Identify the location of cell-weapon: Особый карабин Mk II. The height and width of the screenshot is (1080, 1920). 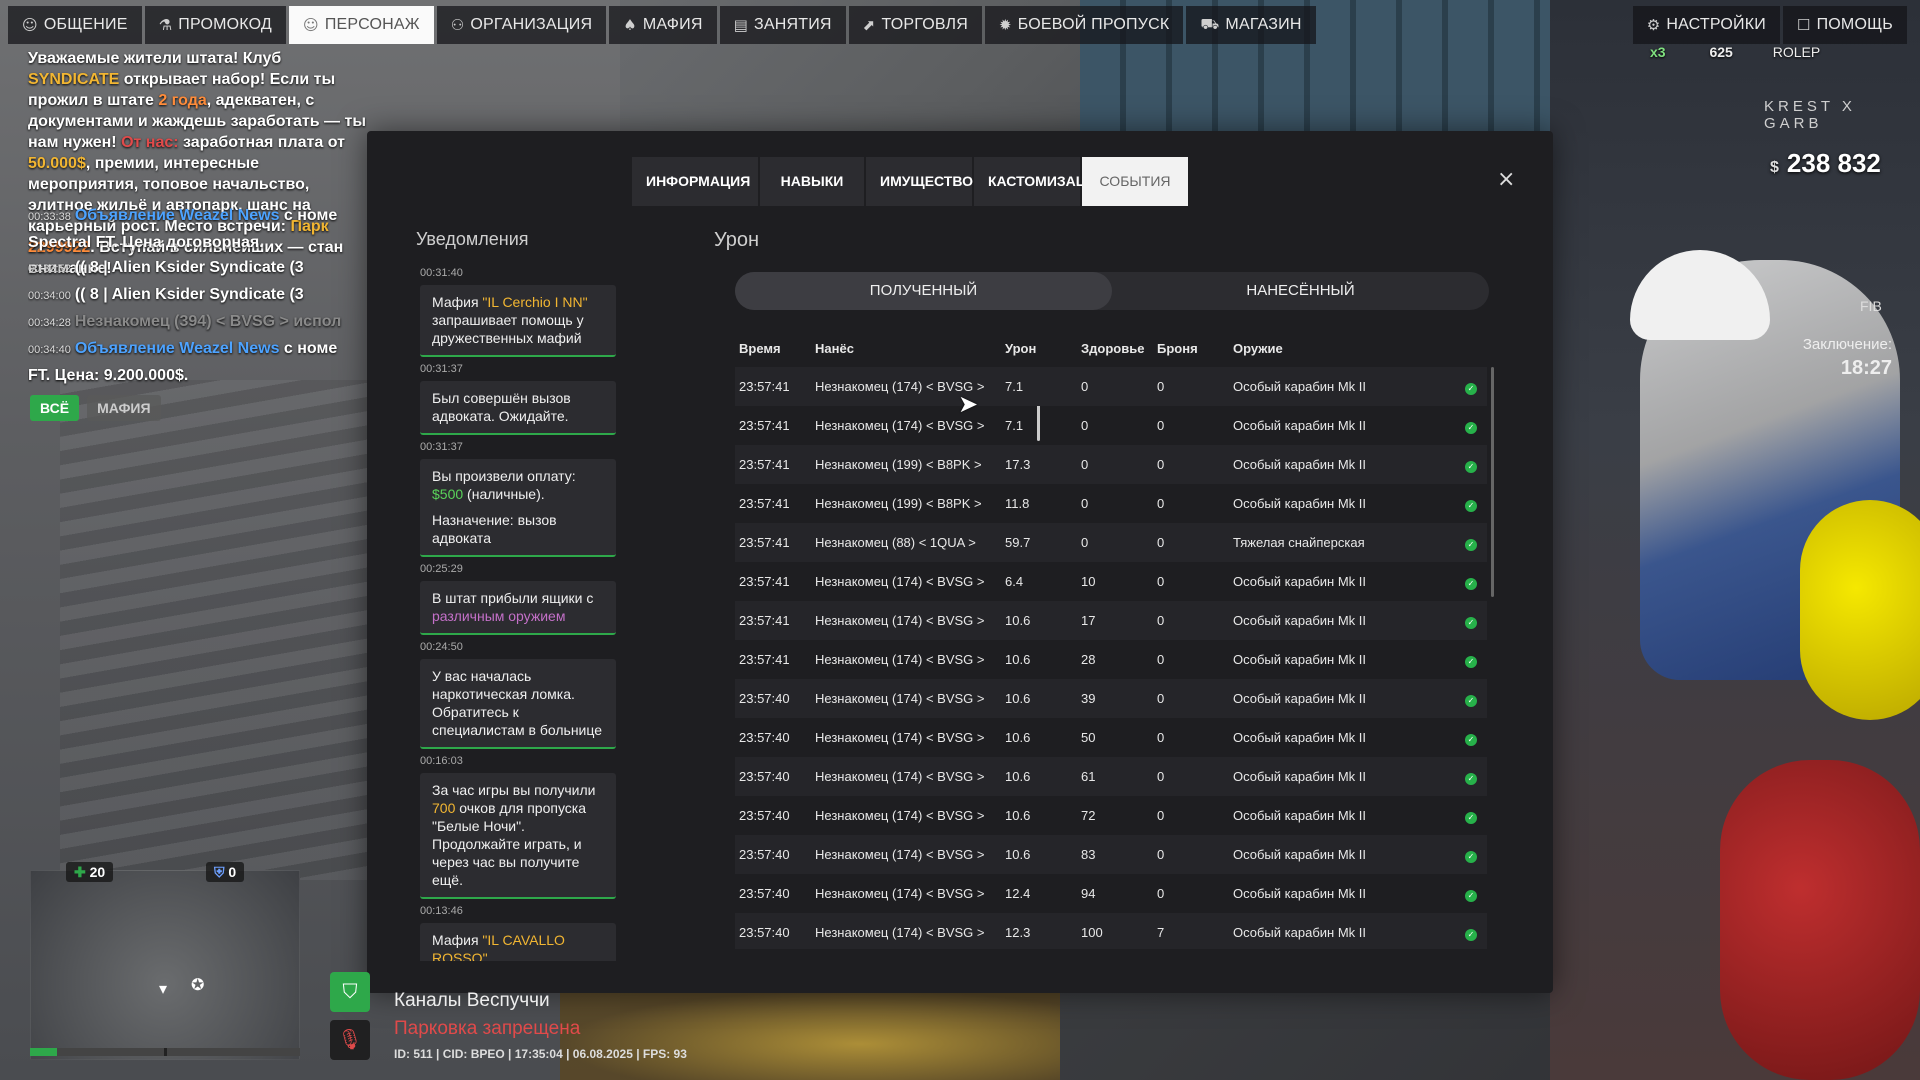
(1299, 737).